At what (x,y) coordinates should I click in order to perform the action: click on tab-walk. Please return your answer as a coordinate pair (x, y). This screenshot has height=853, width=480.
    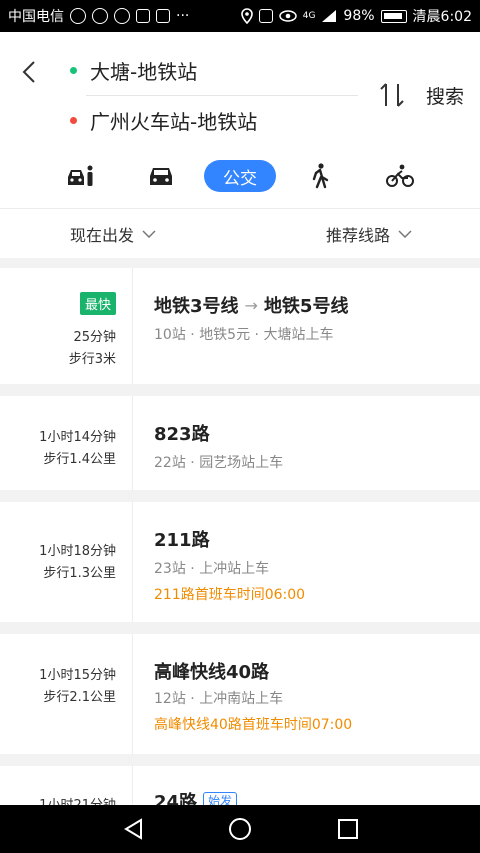
    Looking at the image, I should click on (320, 176).